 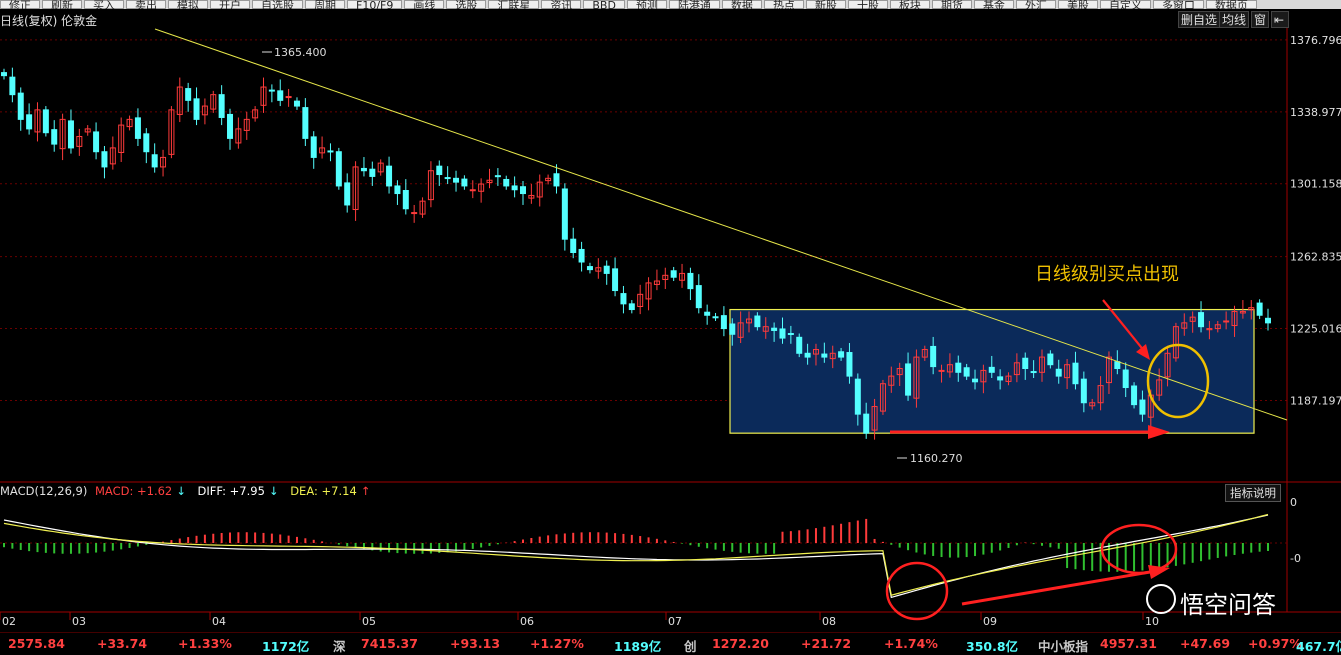 I want to click on sh-vol: 1172亿, so click(x=286, y=646).